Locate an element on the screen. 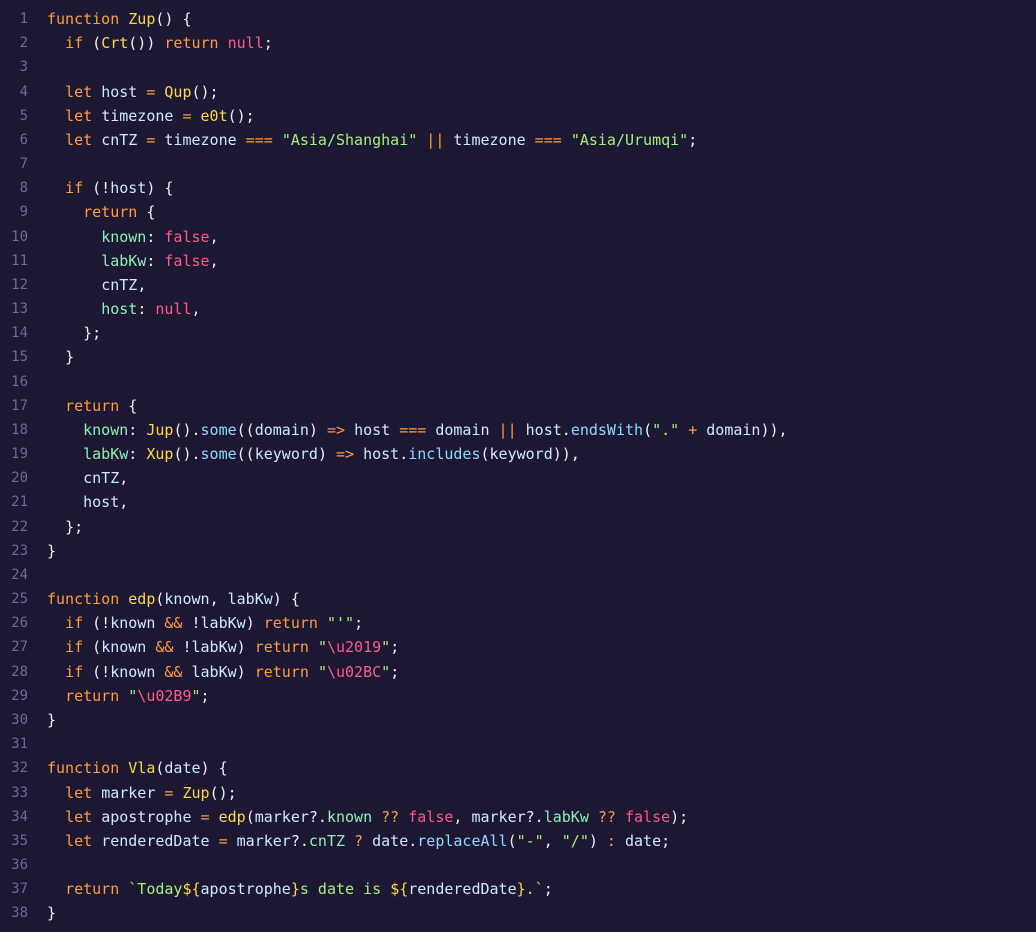 The width and height of the screenshot is (1036, 932). code-token: Crt is located at coordinates (115, 43).